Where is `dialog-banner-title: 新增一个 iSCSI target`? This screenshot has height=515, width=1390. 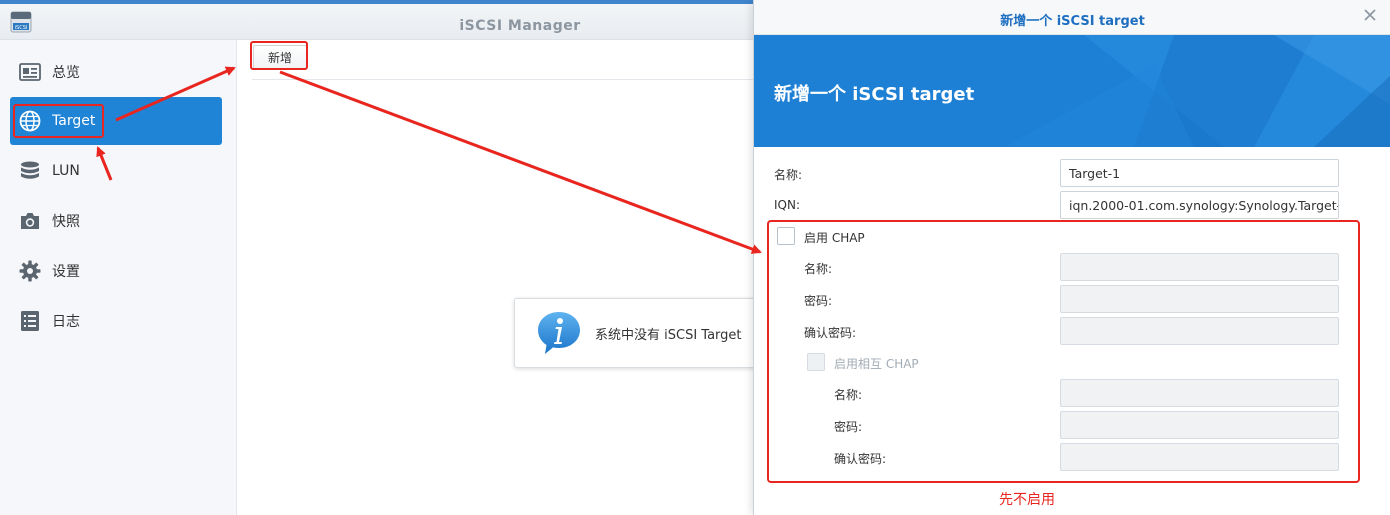 dialog-banner-title: 新增一个 iSCSI target is located at coordinates (874, 94).